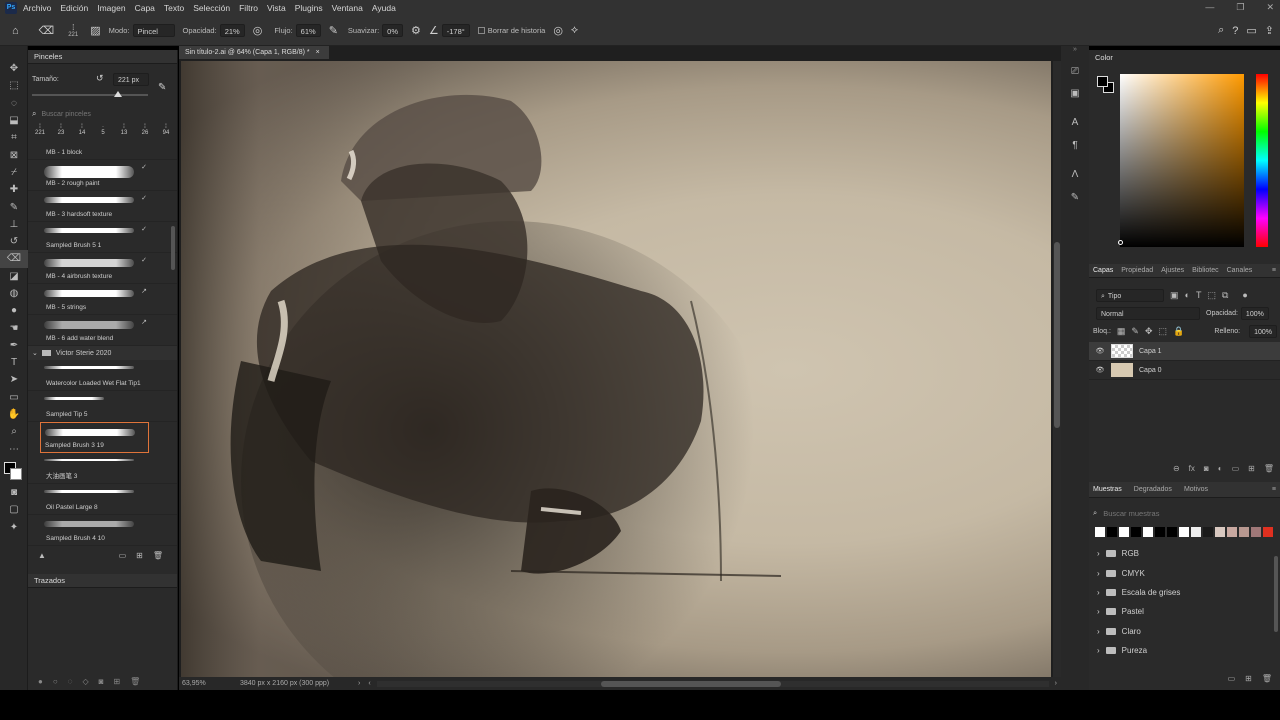 This screenshot has height=720, width=1280. I want to click on screen-mode-icon: ▢, so click(14, 509).